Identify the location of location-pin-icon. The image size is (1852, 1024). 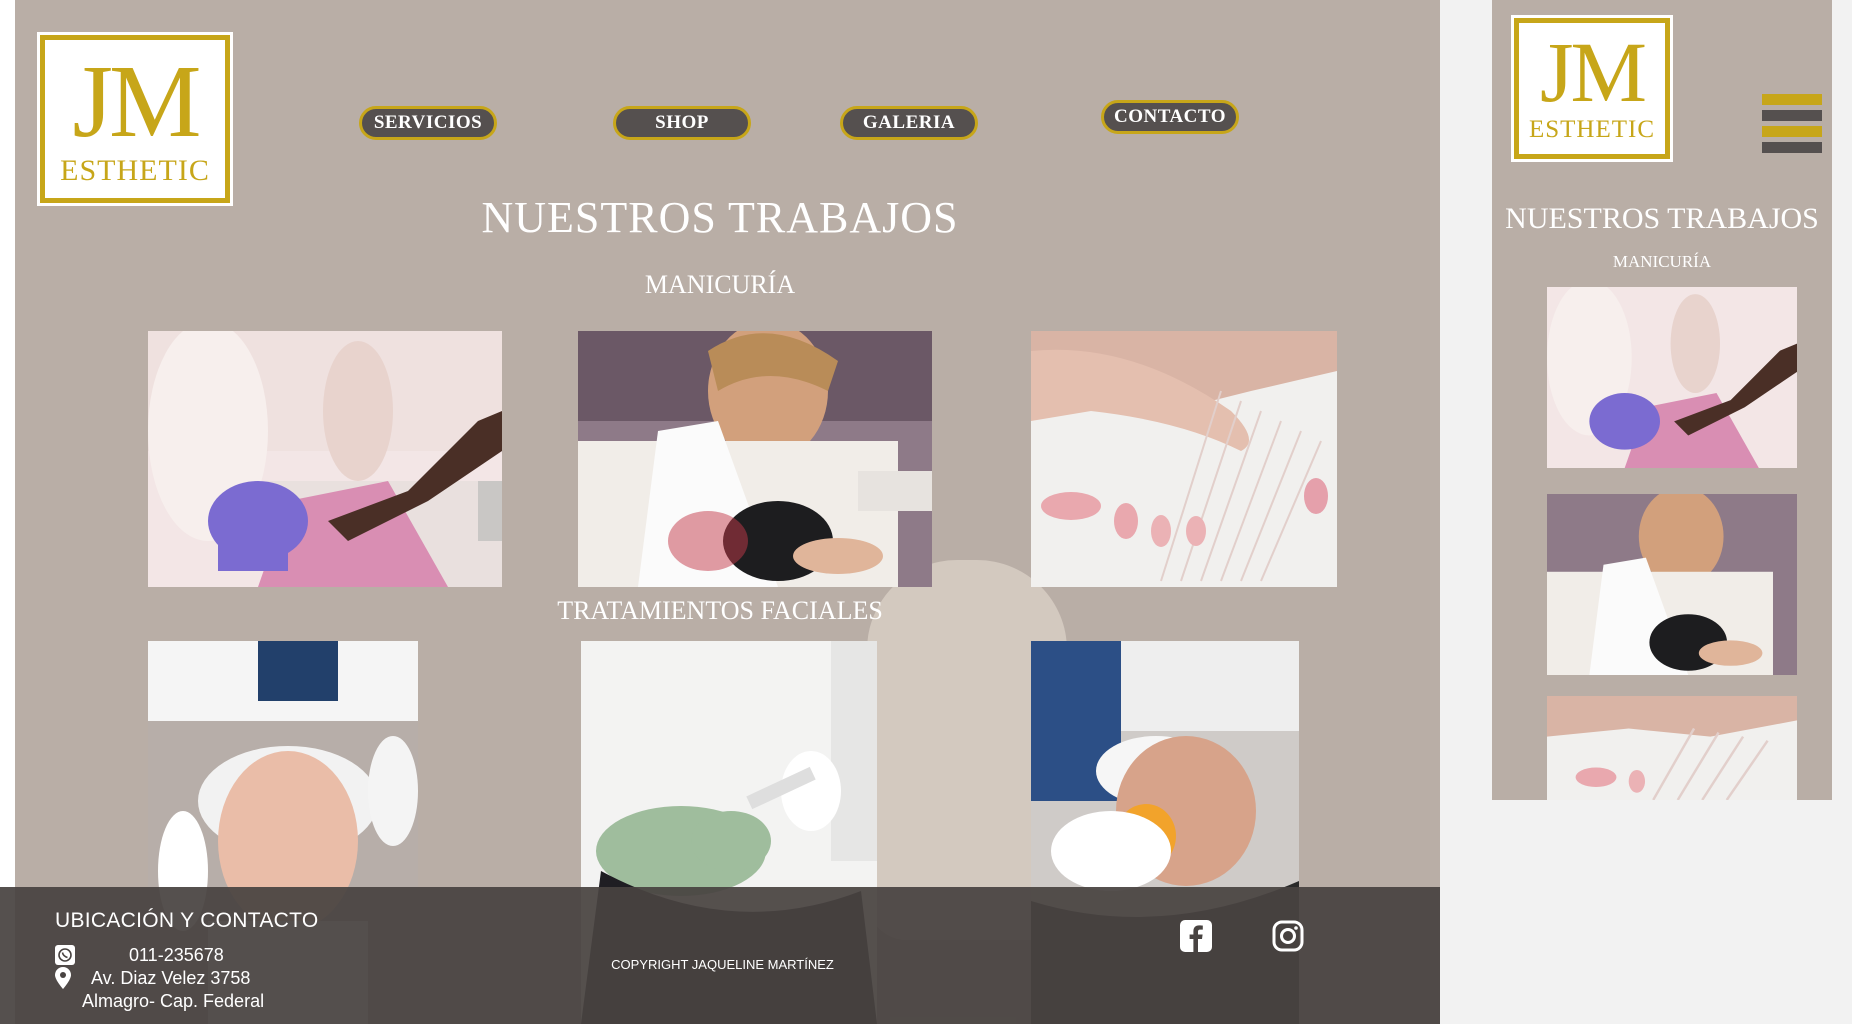
(63, 978).